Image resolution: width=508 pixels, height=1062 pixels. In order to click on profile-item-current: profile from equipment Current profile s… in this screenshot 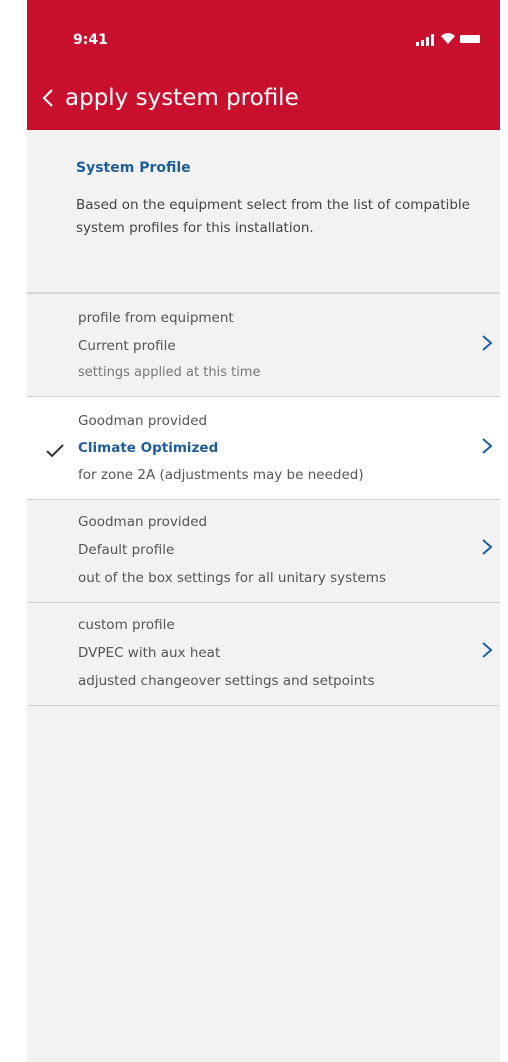, I will do `click(263, 345)`.